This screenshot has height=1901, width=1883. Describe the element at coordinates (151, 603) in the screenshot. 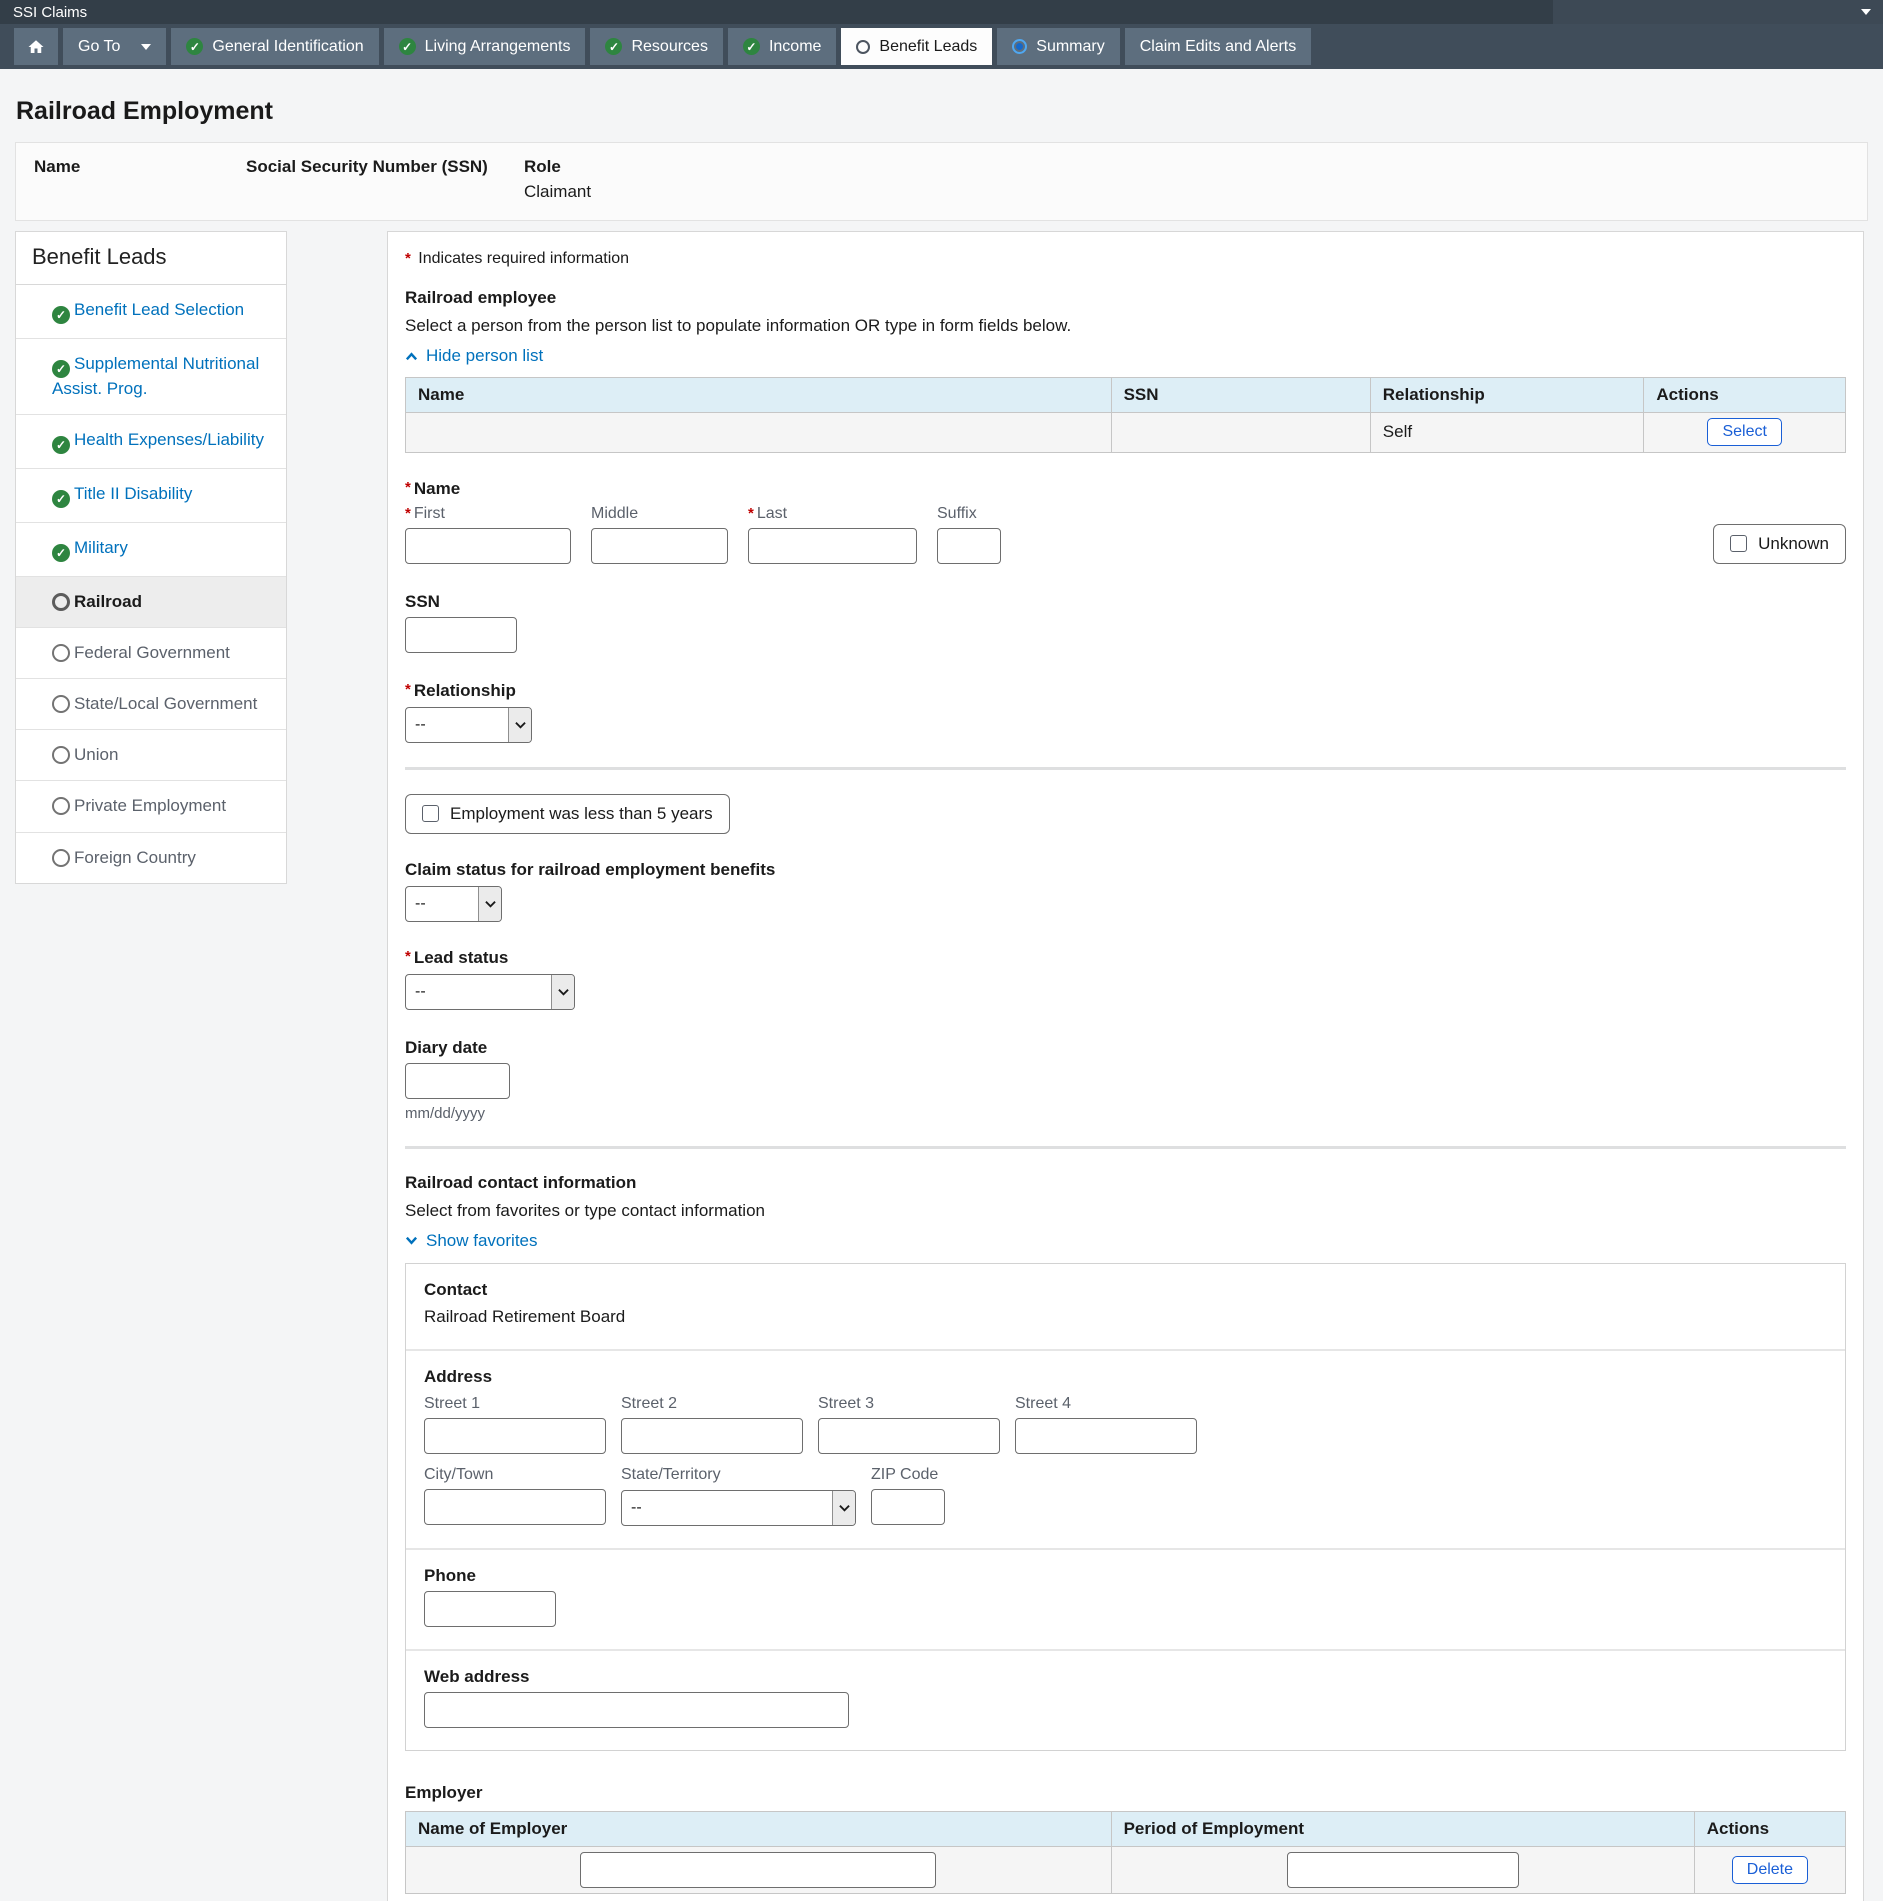

I see `sidebar-item-railroad: Railroad` at that location.